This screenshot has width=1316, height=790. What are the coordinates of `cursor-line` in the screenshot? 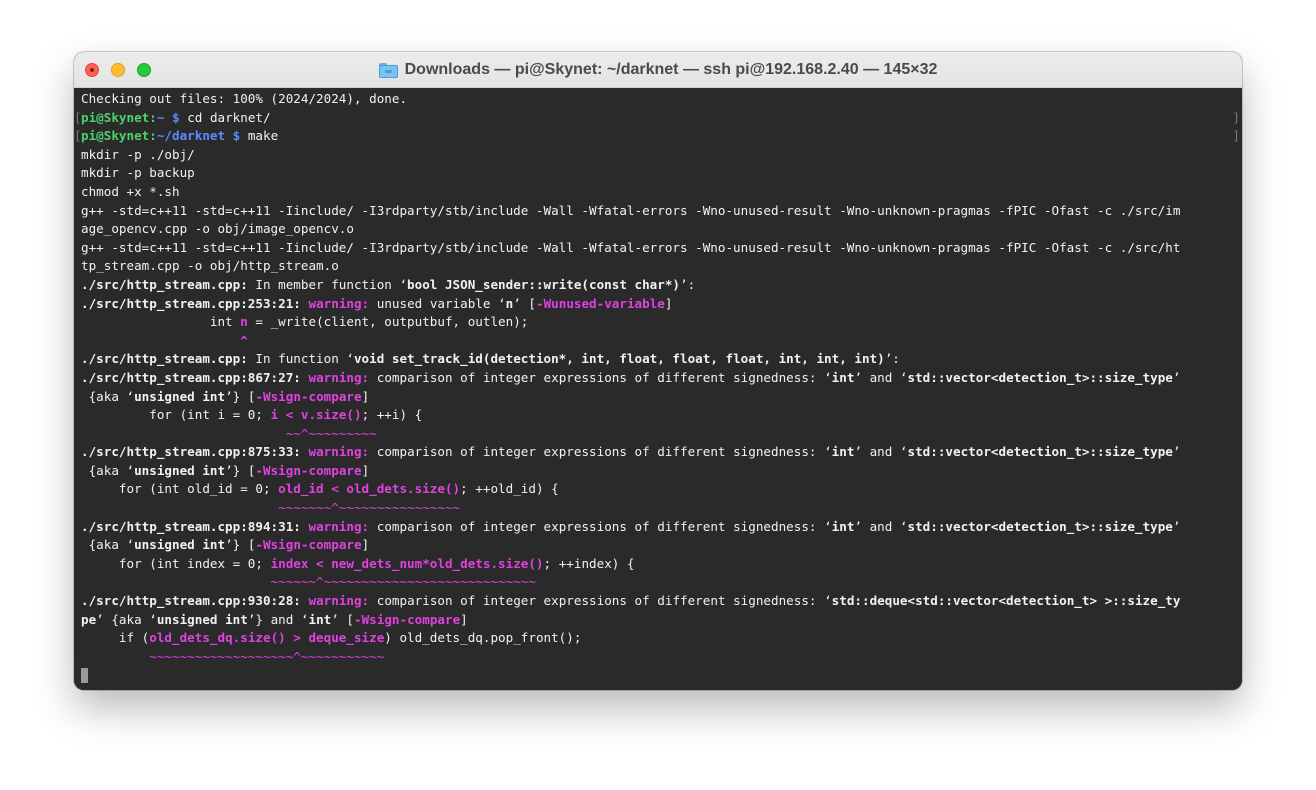 It's located at (658, 675).